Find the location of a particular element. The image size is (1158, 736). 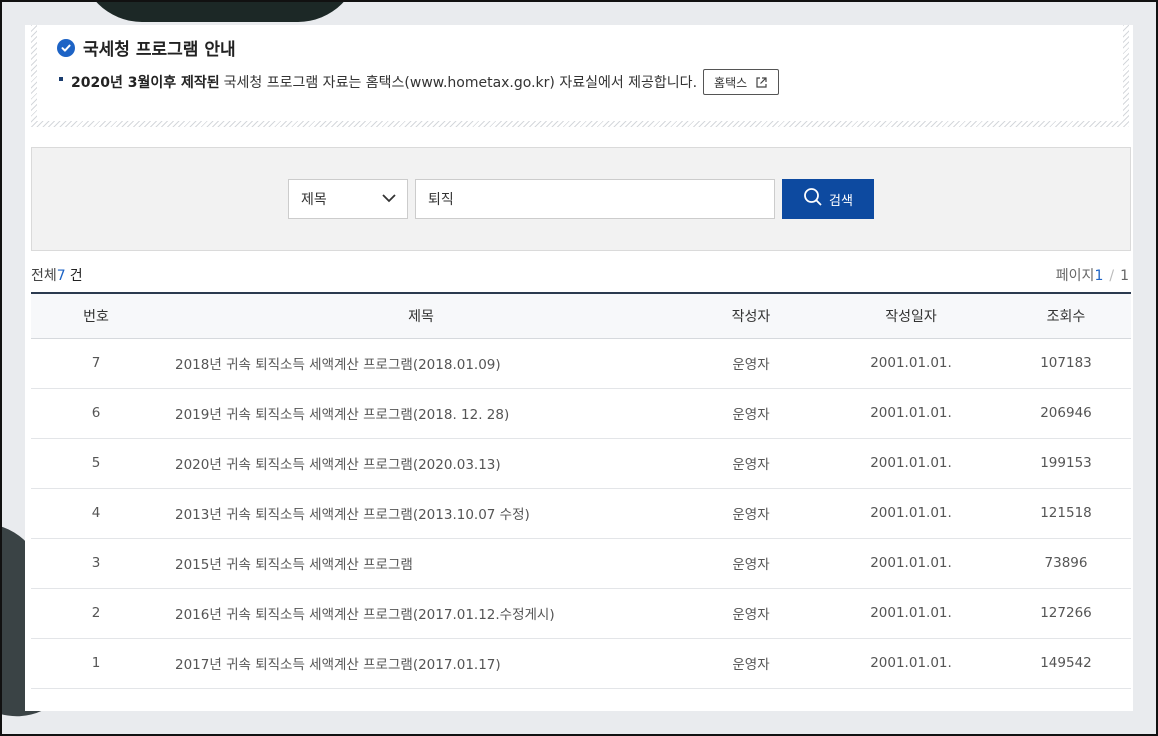

header-date: 작성일자 is located at coordinates (911, 316).